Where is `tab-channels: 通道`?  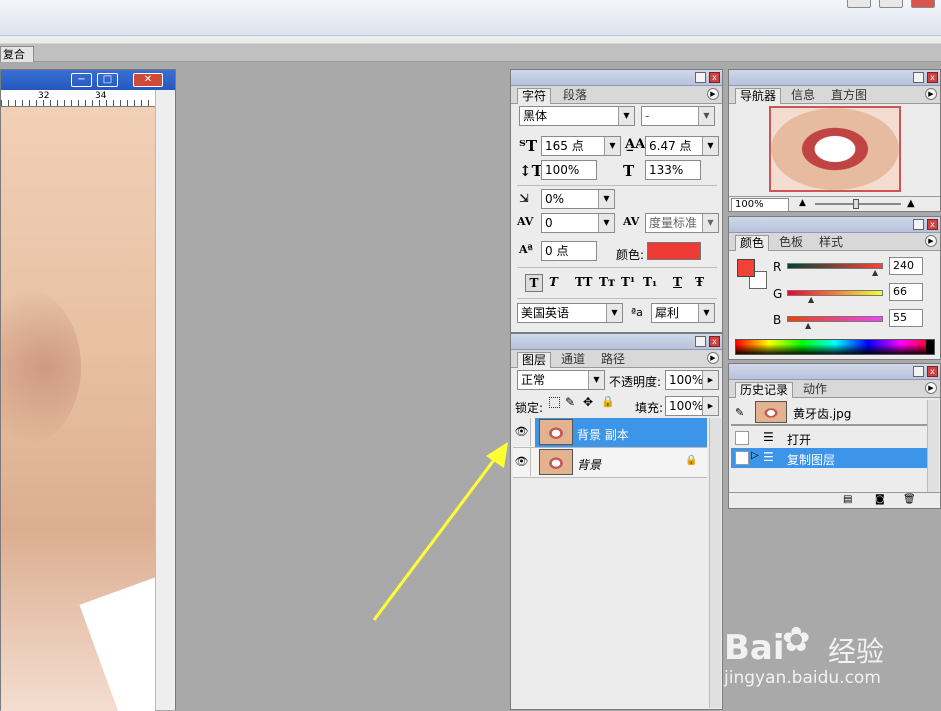
tab-channels: 通道 is located at coordinates (573, 360).